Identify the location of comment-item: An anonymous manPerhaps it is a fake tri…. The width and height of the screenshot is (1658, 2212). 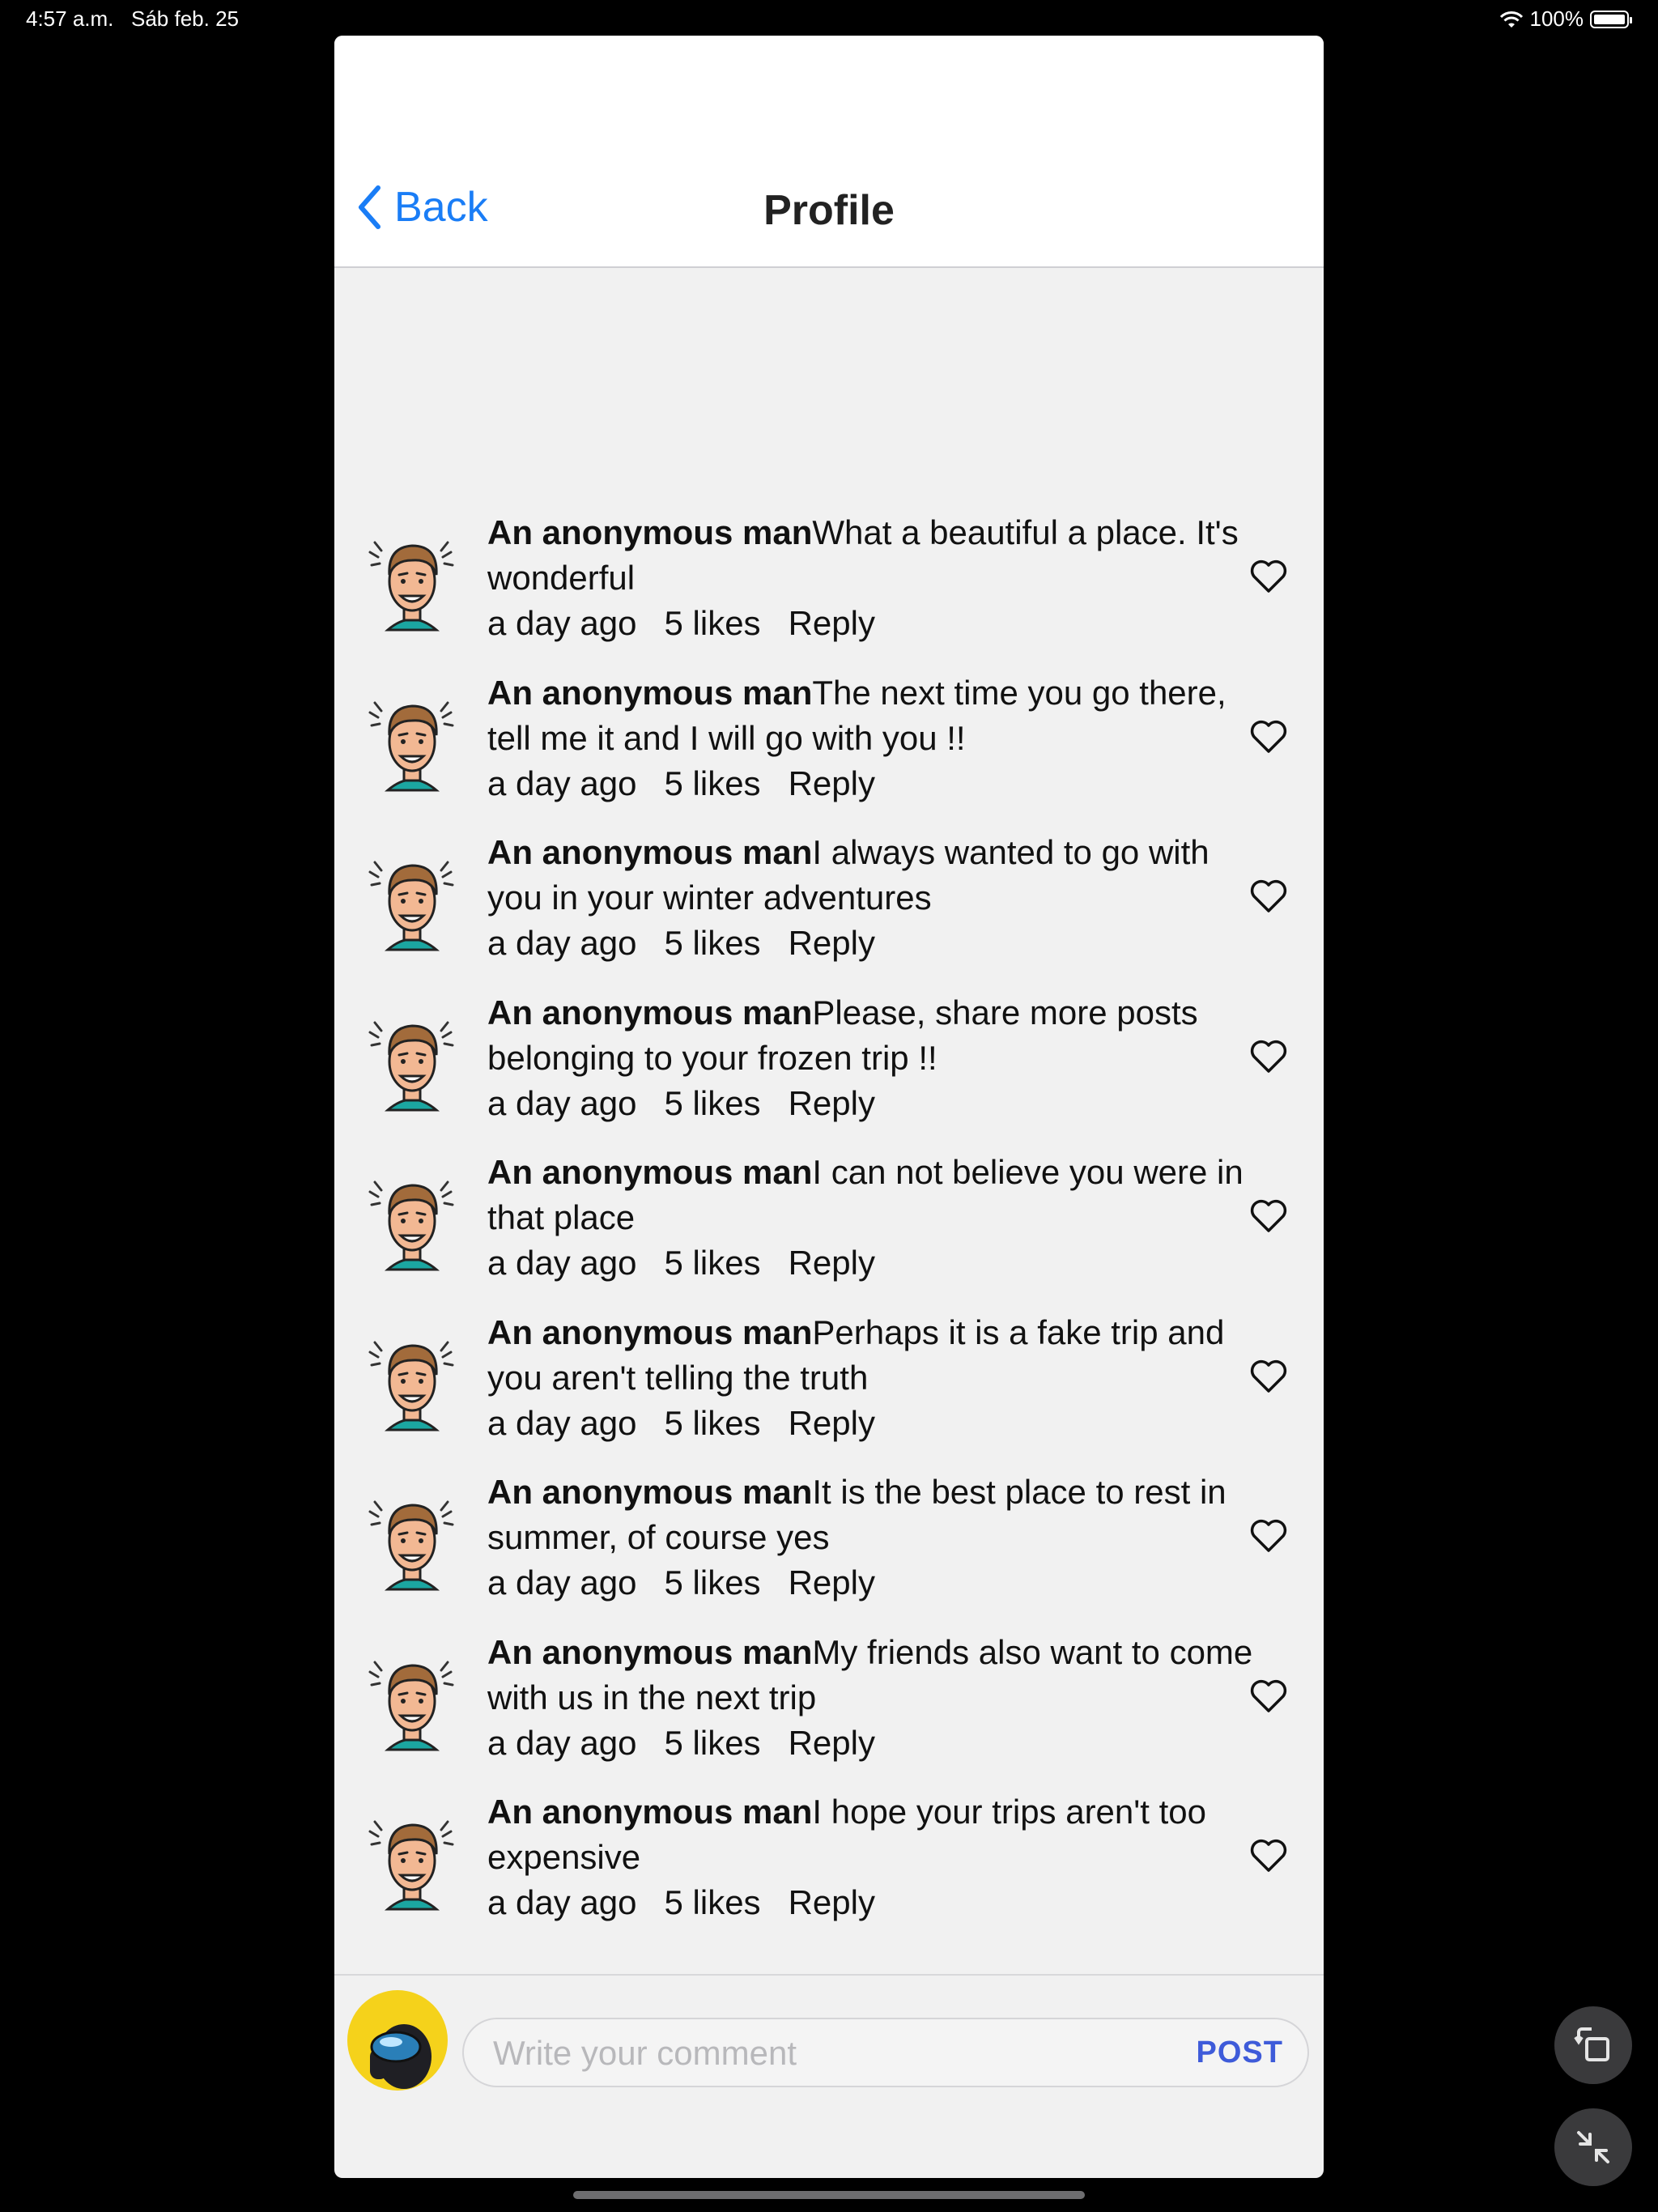
(829, 1390).